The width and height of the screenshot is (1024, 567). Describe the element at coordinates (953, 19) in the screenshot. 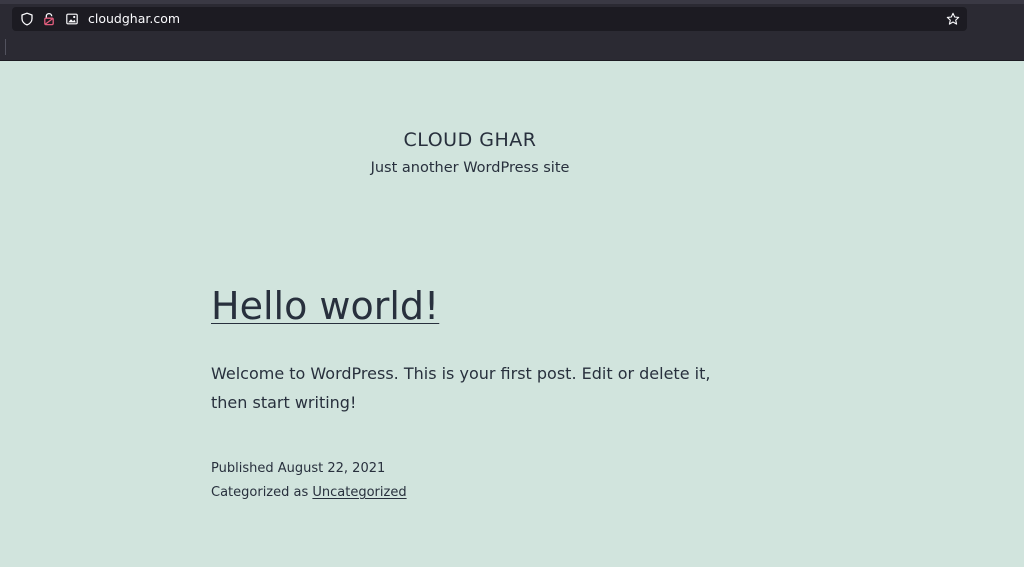

I see `bookmark-star-icon` at that location.